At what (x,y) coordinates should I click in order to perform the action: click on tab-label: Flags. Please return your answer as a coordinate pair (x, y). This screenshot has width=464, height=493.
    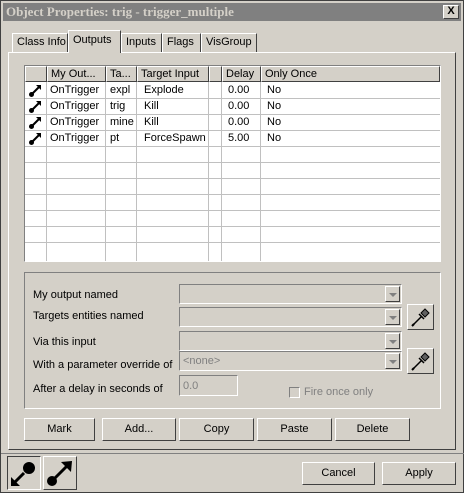
    Looking at the image, I should click on (180, 42).